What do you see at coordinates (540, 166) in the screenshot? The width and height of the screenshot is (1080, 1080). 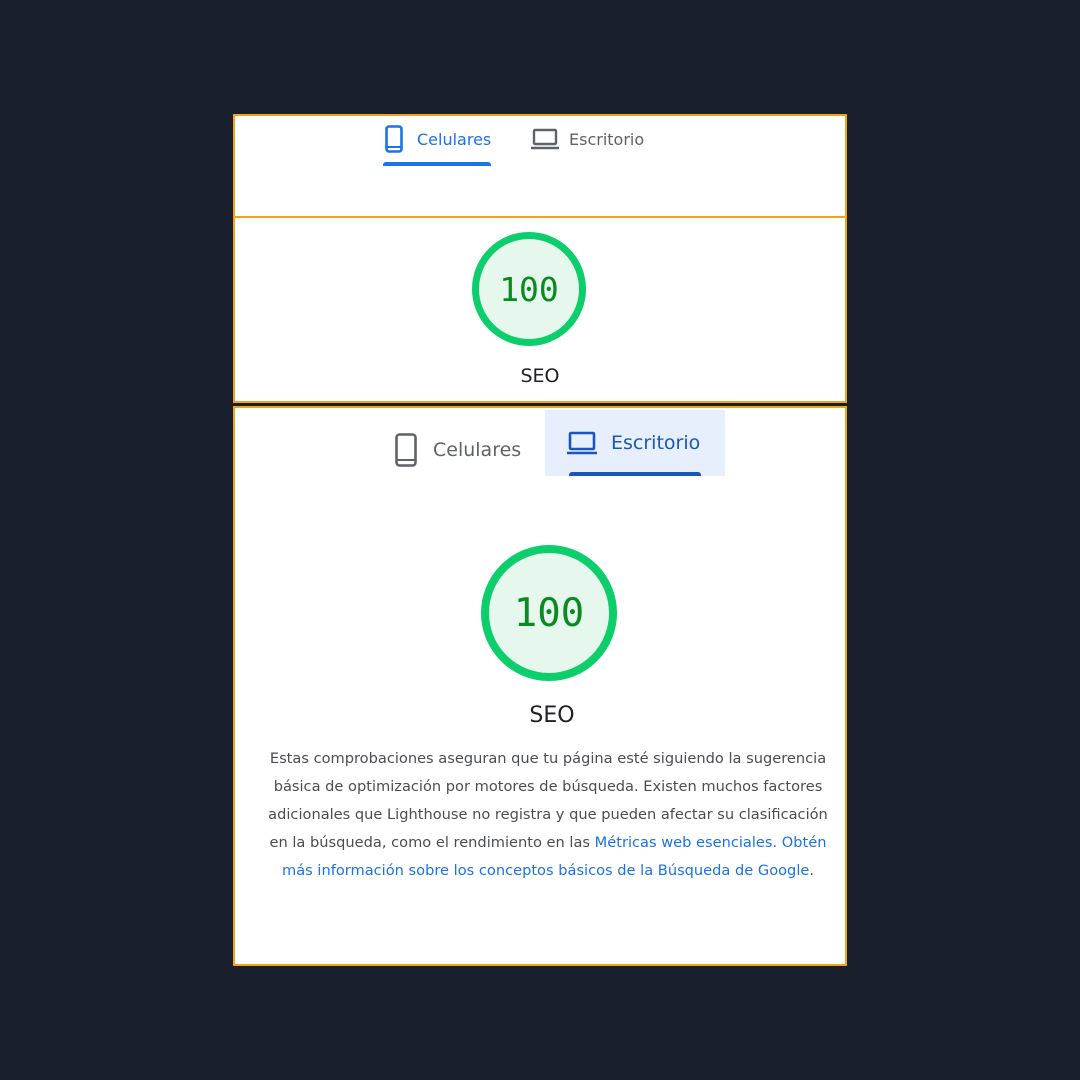 I see `tabs-panel-mobile-view: Celulares Escritorio` at bounding box center [540, 166].